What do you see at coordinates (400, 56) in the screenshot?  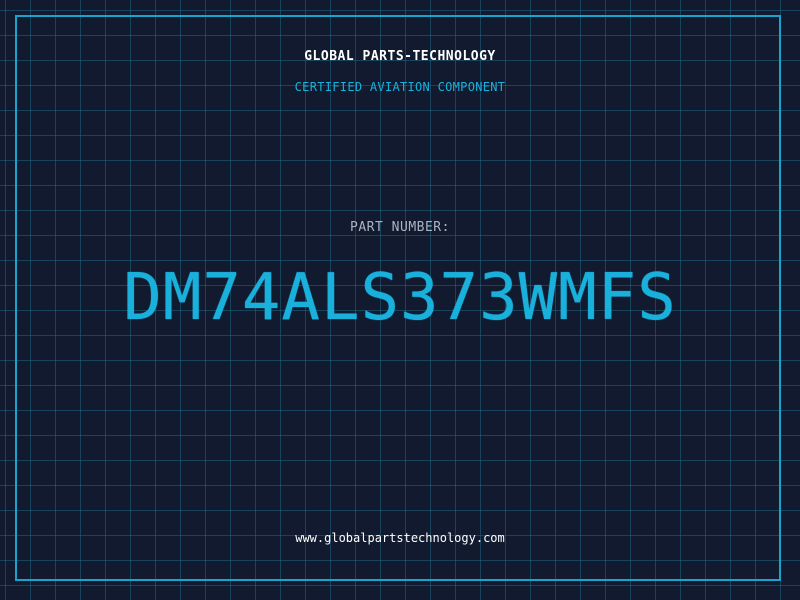 I see `company-name: GLOBAL PARTS-TECHNOLOGY` at bounding box center [400, 56].